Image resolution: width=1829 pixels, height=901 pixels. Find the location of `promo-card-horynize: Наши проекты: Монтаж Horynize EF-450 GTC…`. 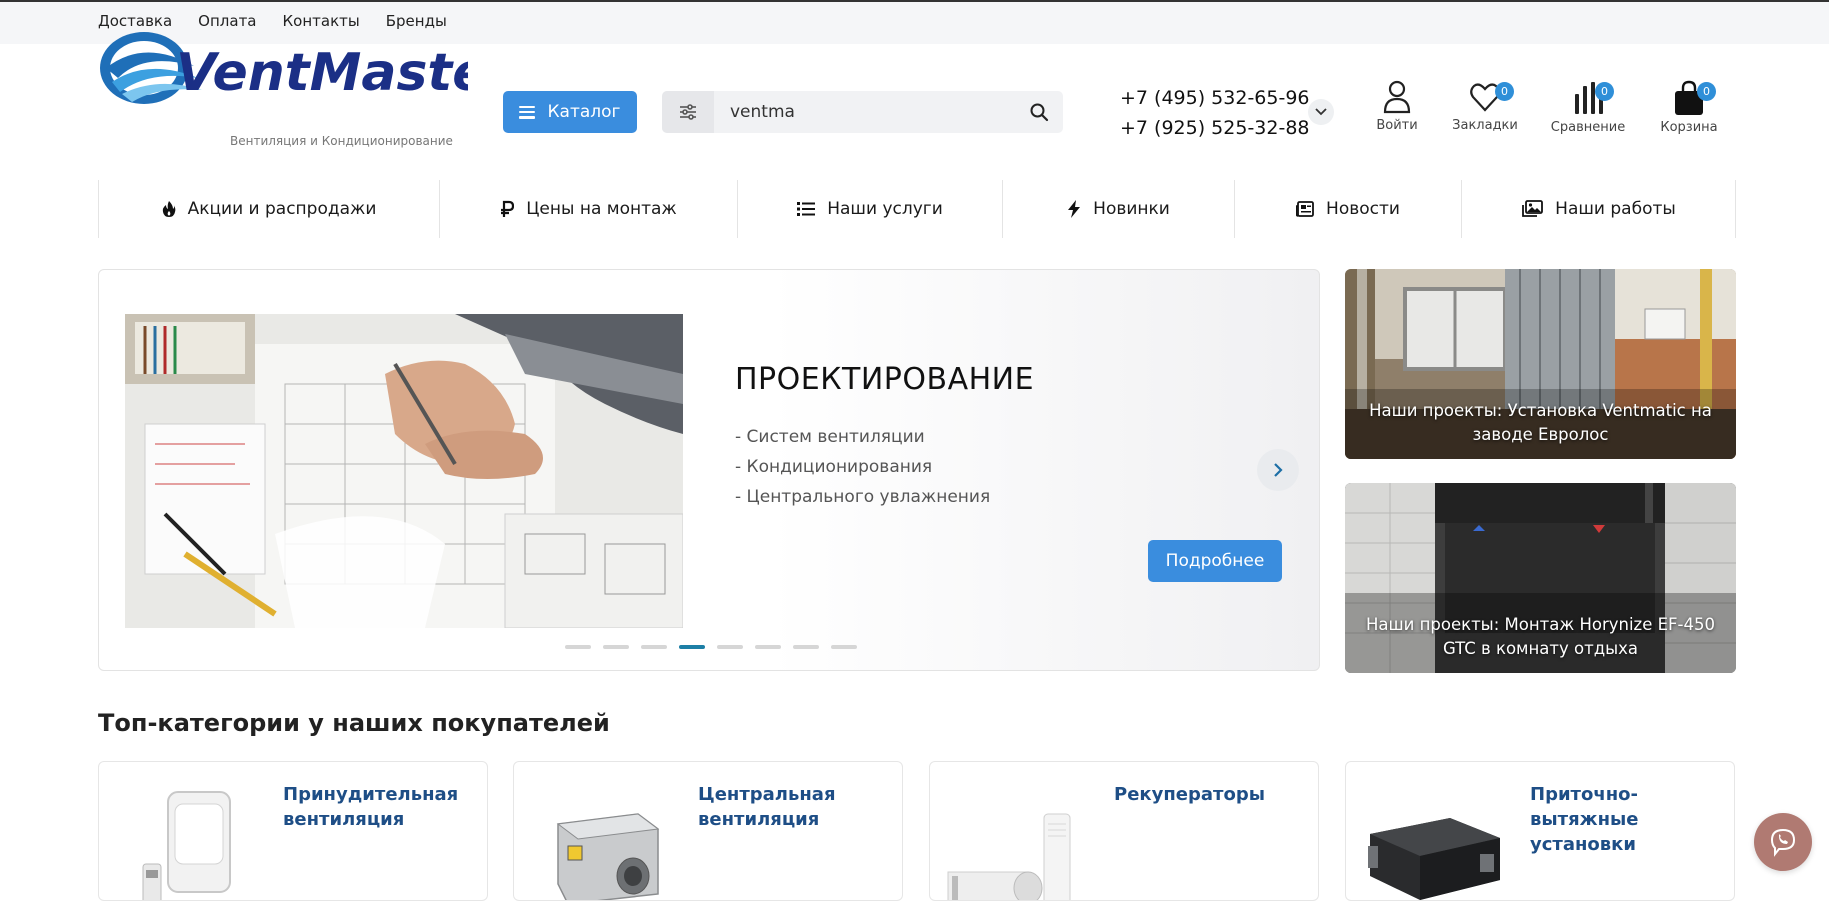

promo-card-horynize: Наши проекты: Монтаж Horynize EF-450 GTC… is located at coordinates (1540, 578).